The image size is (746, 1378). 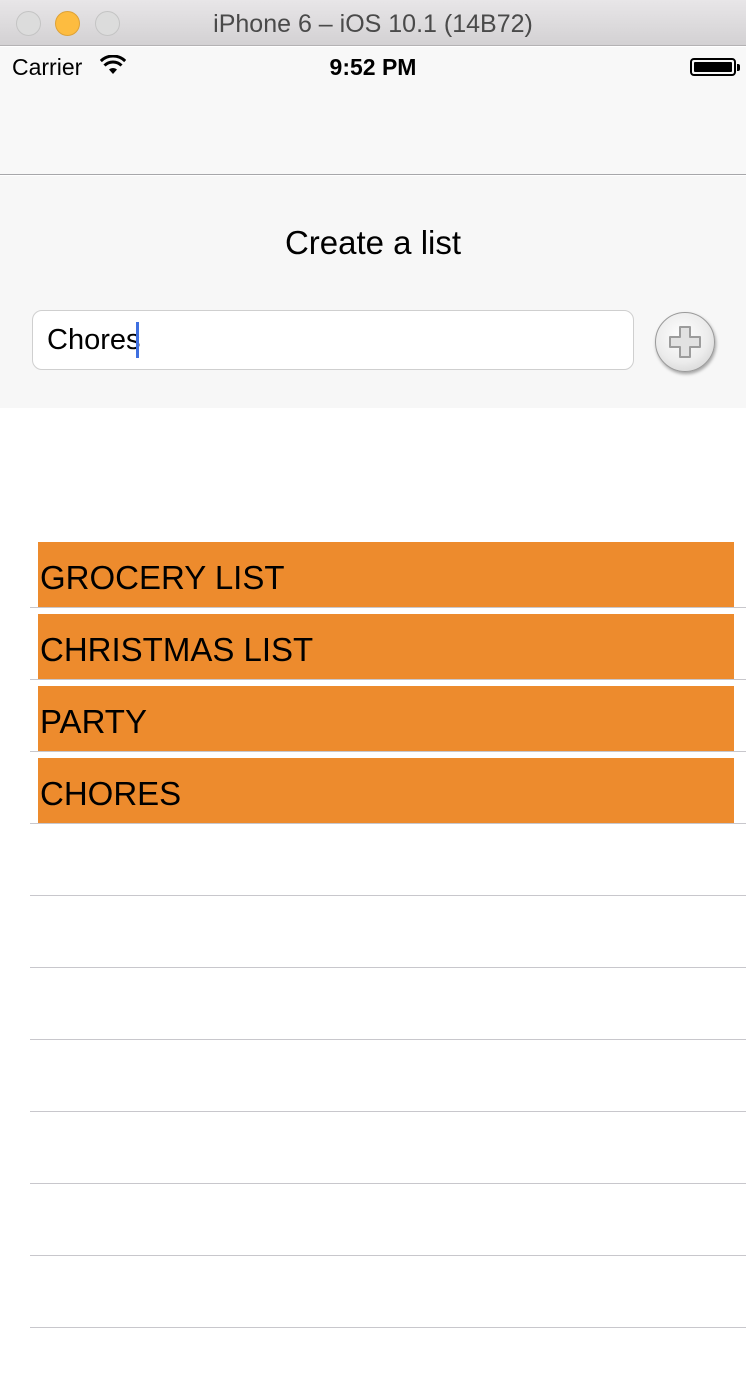 I want to click on list-cell-label: CHRISTMAS LIST, so click(x=386, y=646).